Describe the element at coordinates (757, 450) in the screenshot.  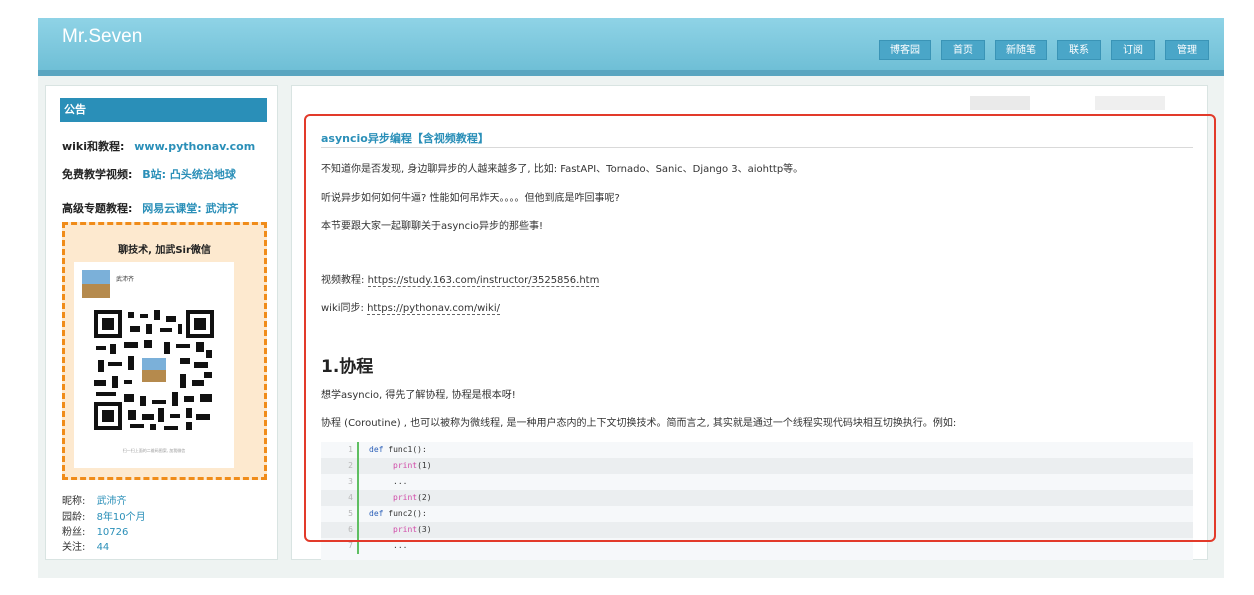
I see `code-line: 1 def func1():` at that location.